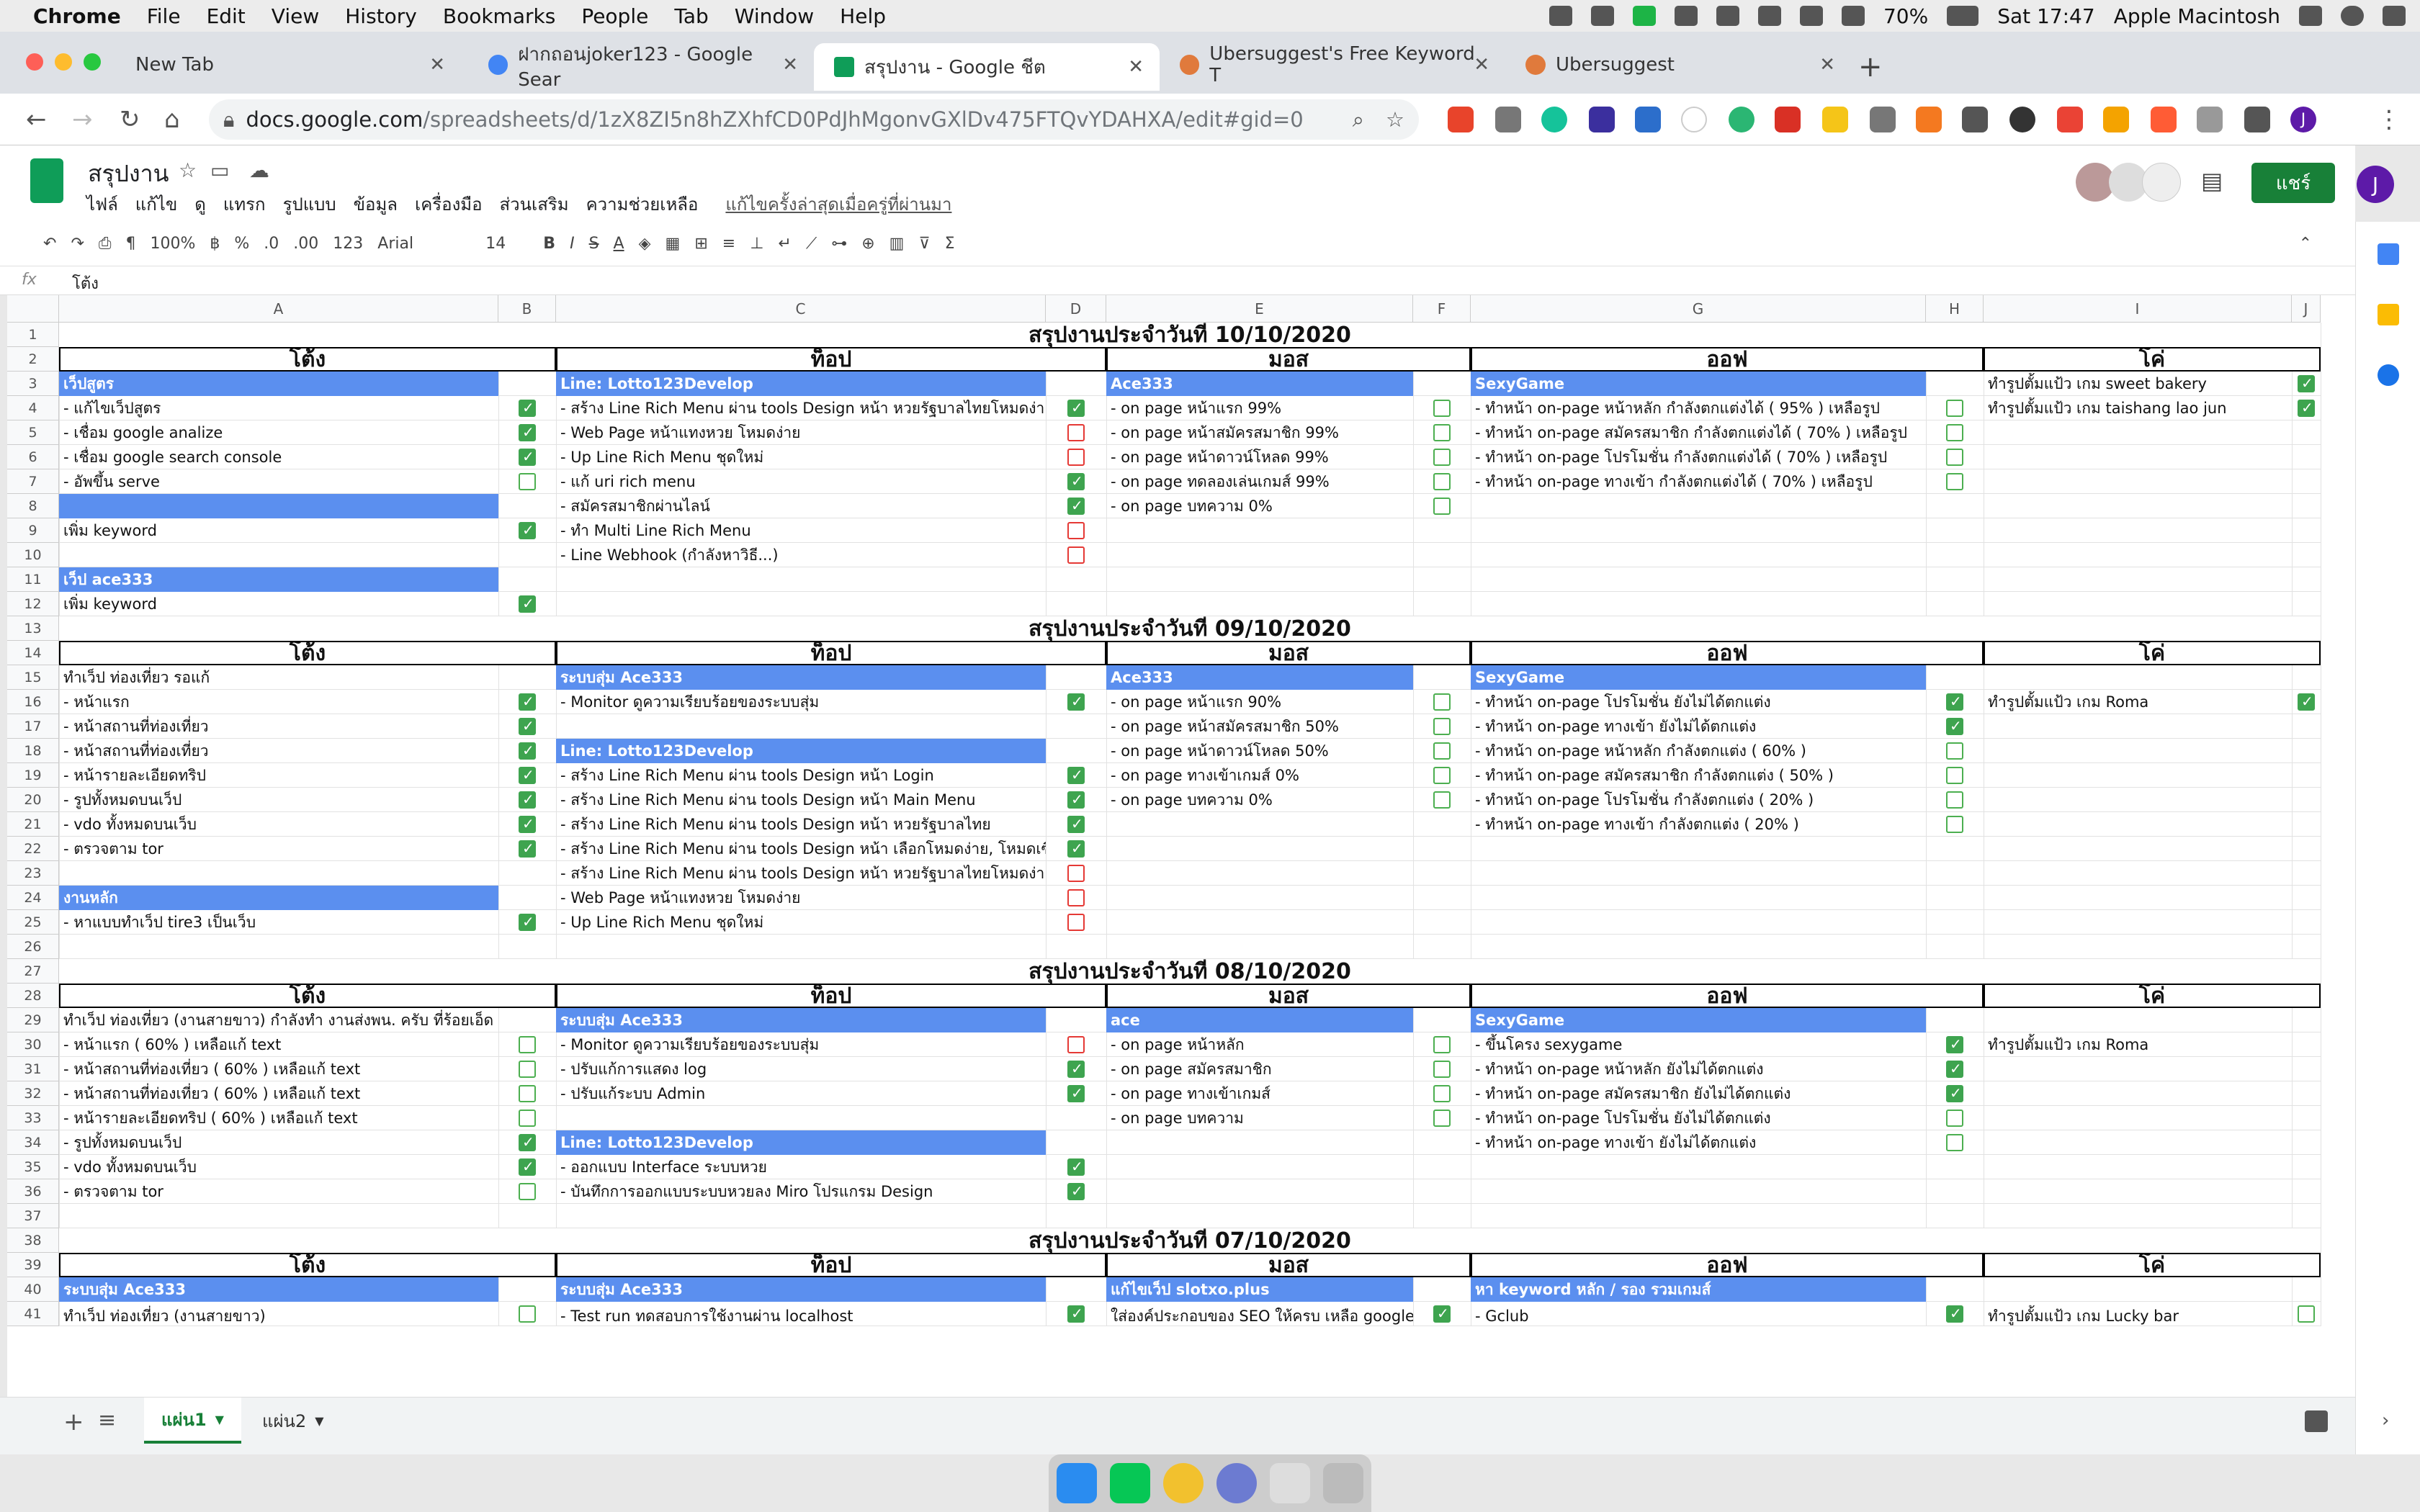  I want to click on account-avatar: J, so click(2375, 184).